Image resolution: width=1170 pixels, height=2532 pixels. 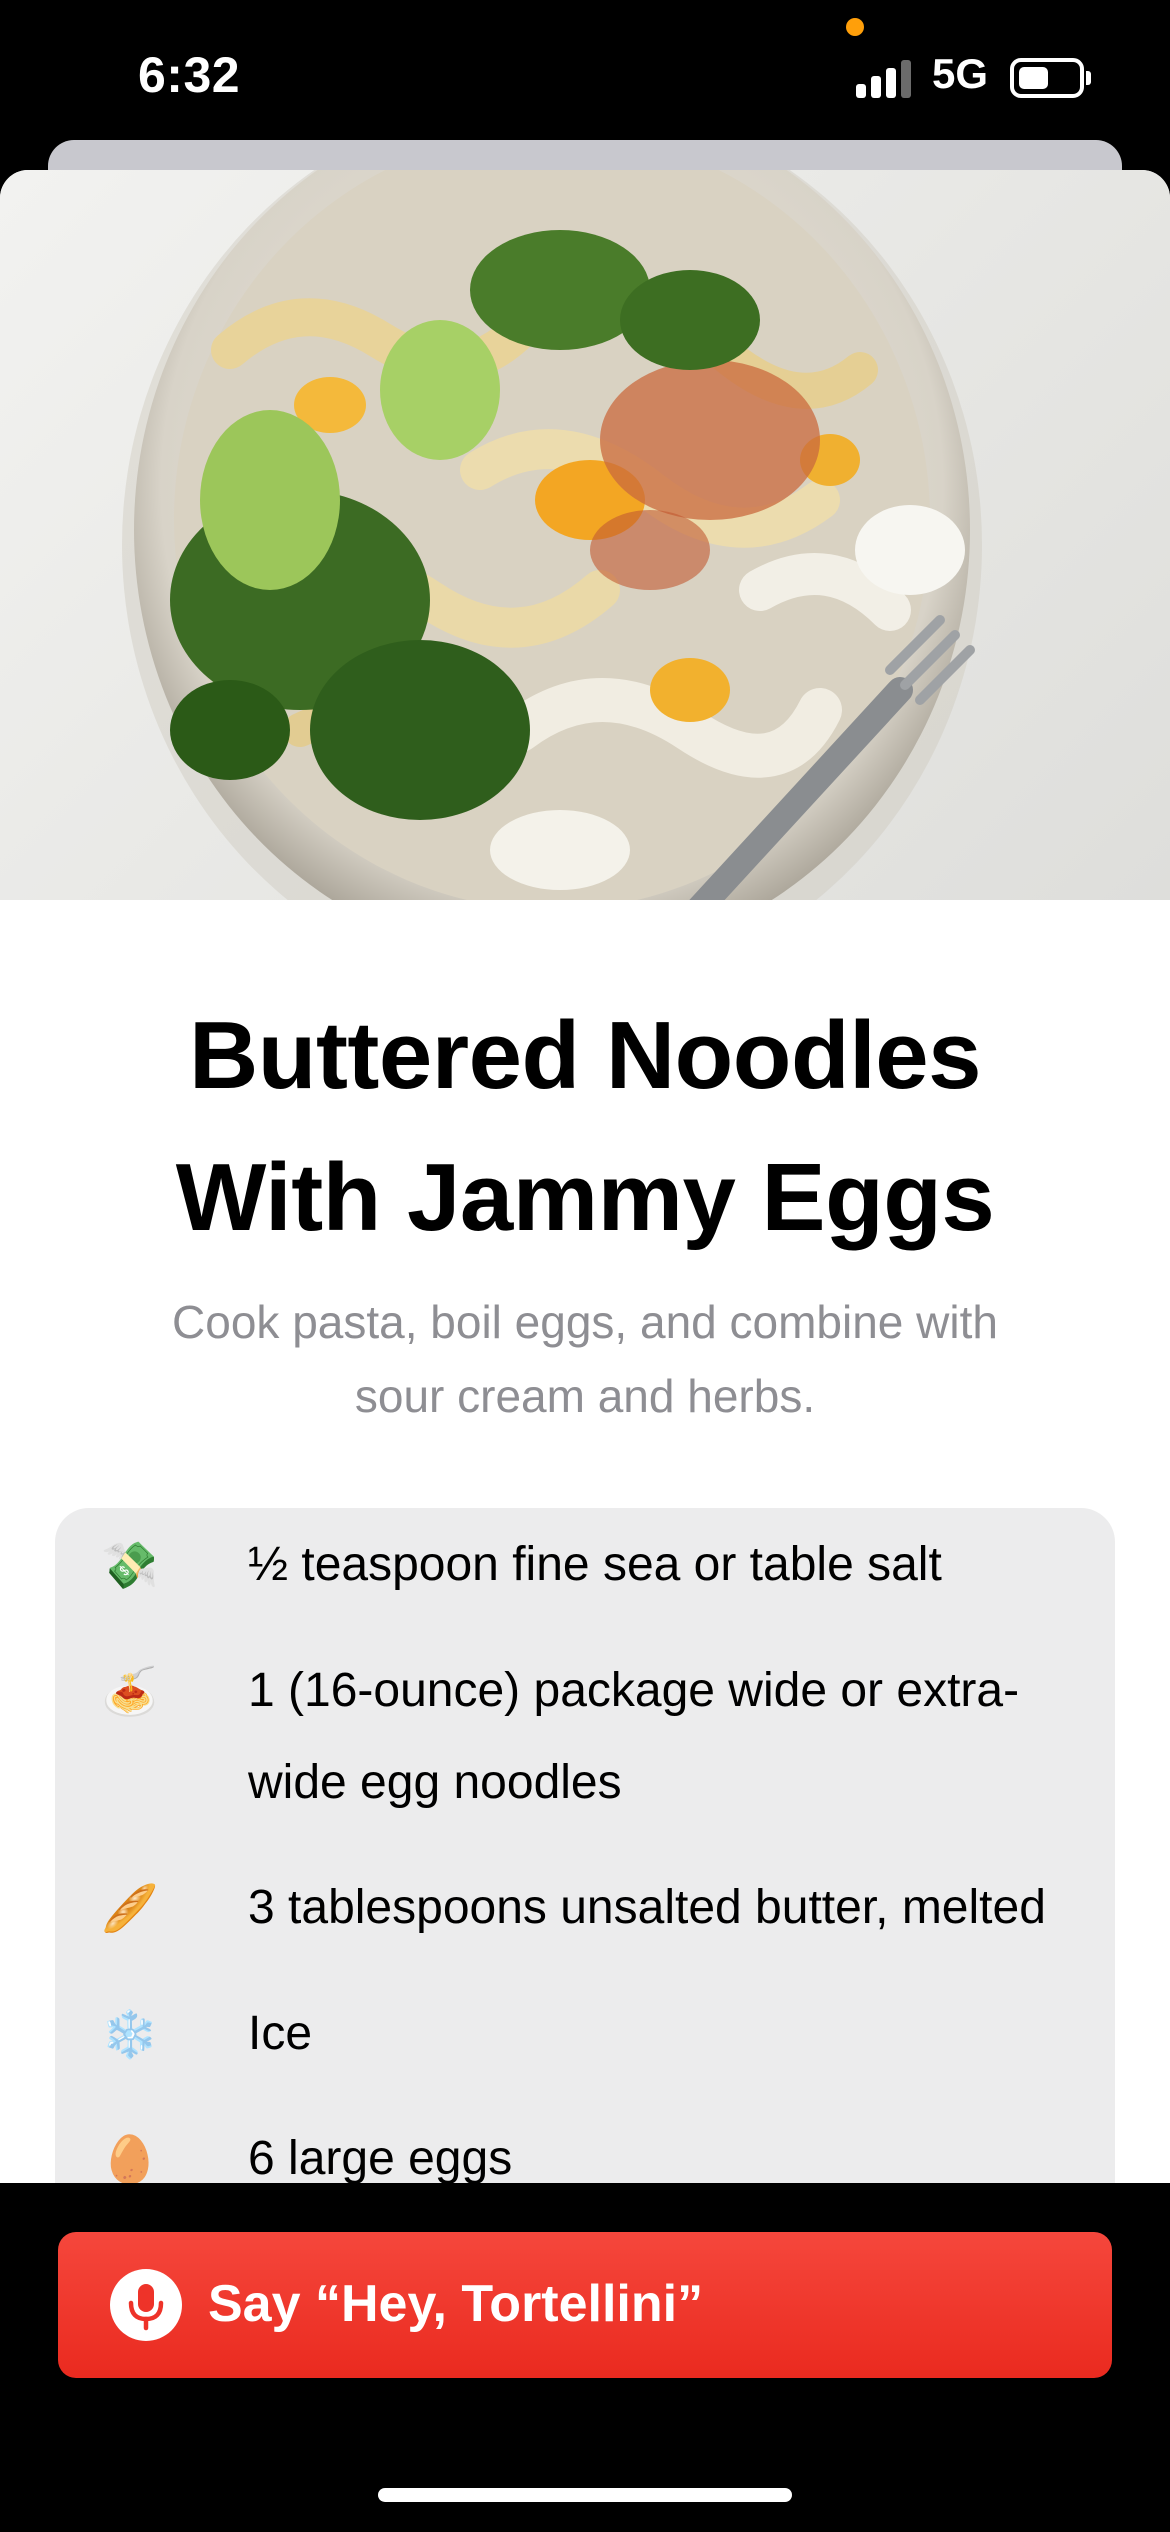 I want to click on microphone-icon, so click(x=146, y=2305).